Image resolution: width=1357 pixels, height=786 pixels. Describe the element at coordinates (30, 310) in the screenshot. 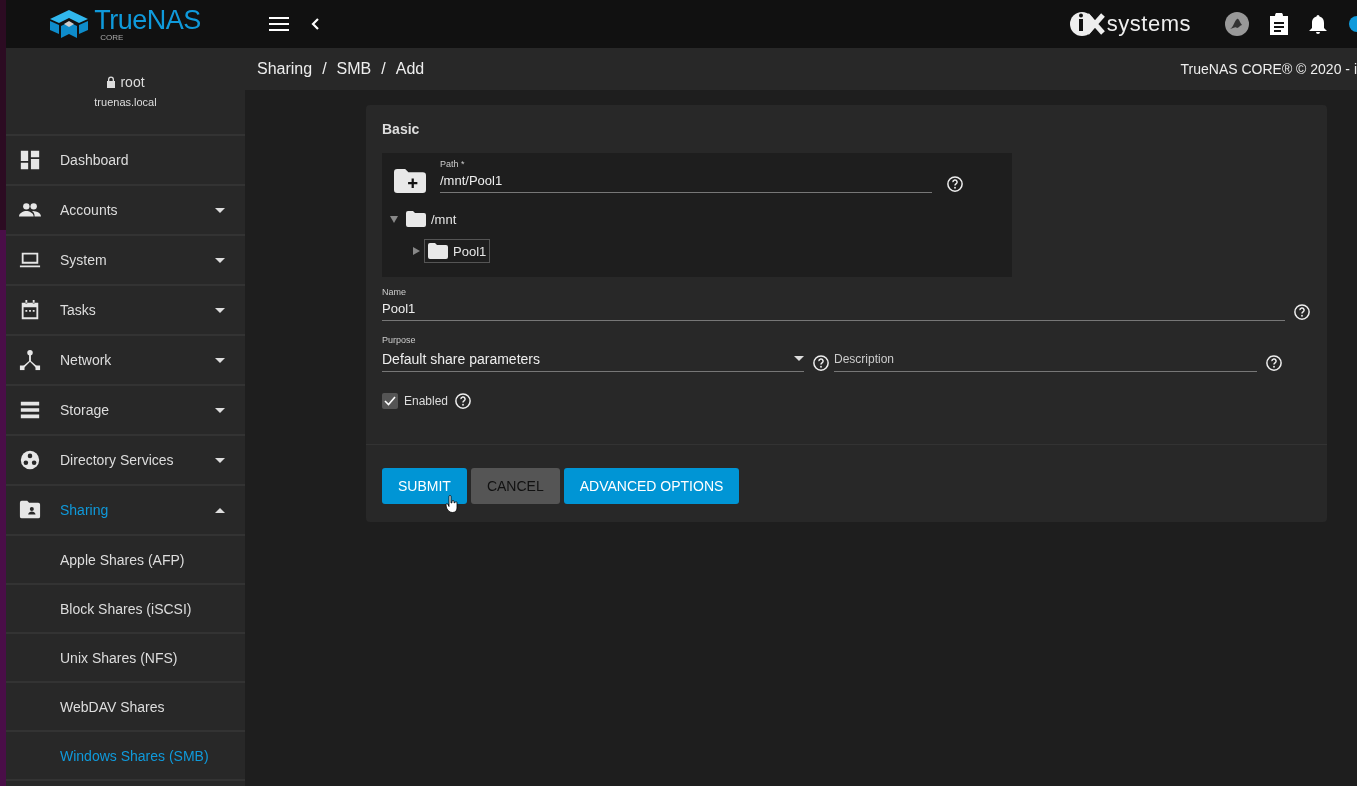

I see `calendar-icon` at that location.